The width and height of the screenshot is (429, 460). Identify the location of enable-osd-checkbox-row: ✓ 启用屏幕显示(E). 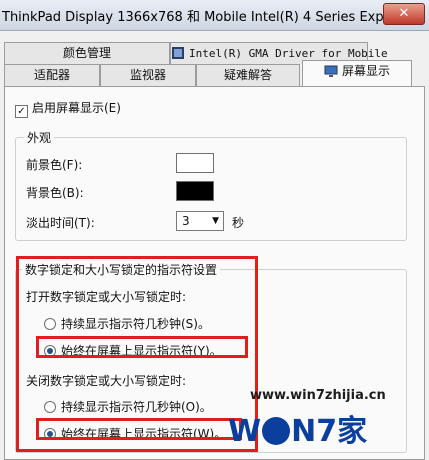
(68, 108).